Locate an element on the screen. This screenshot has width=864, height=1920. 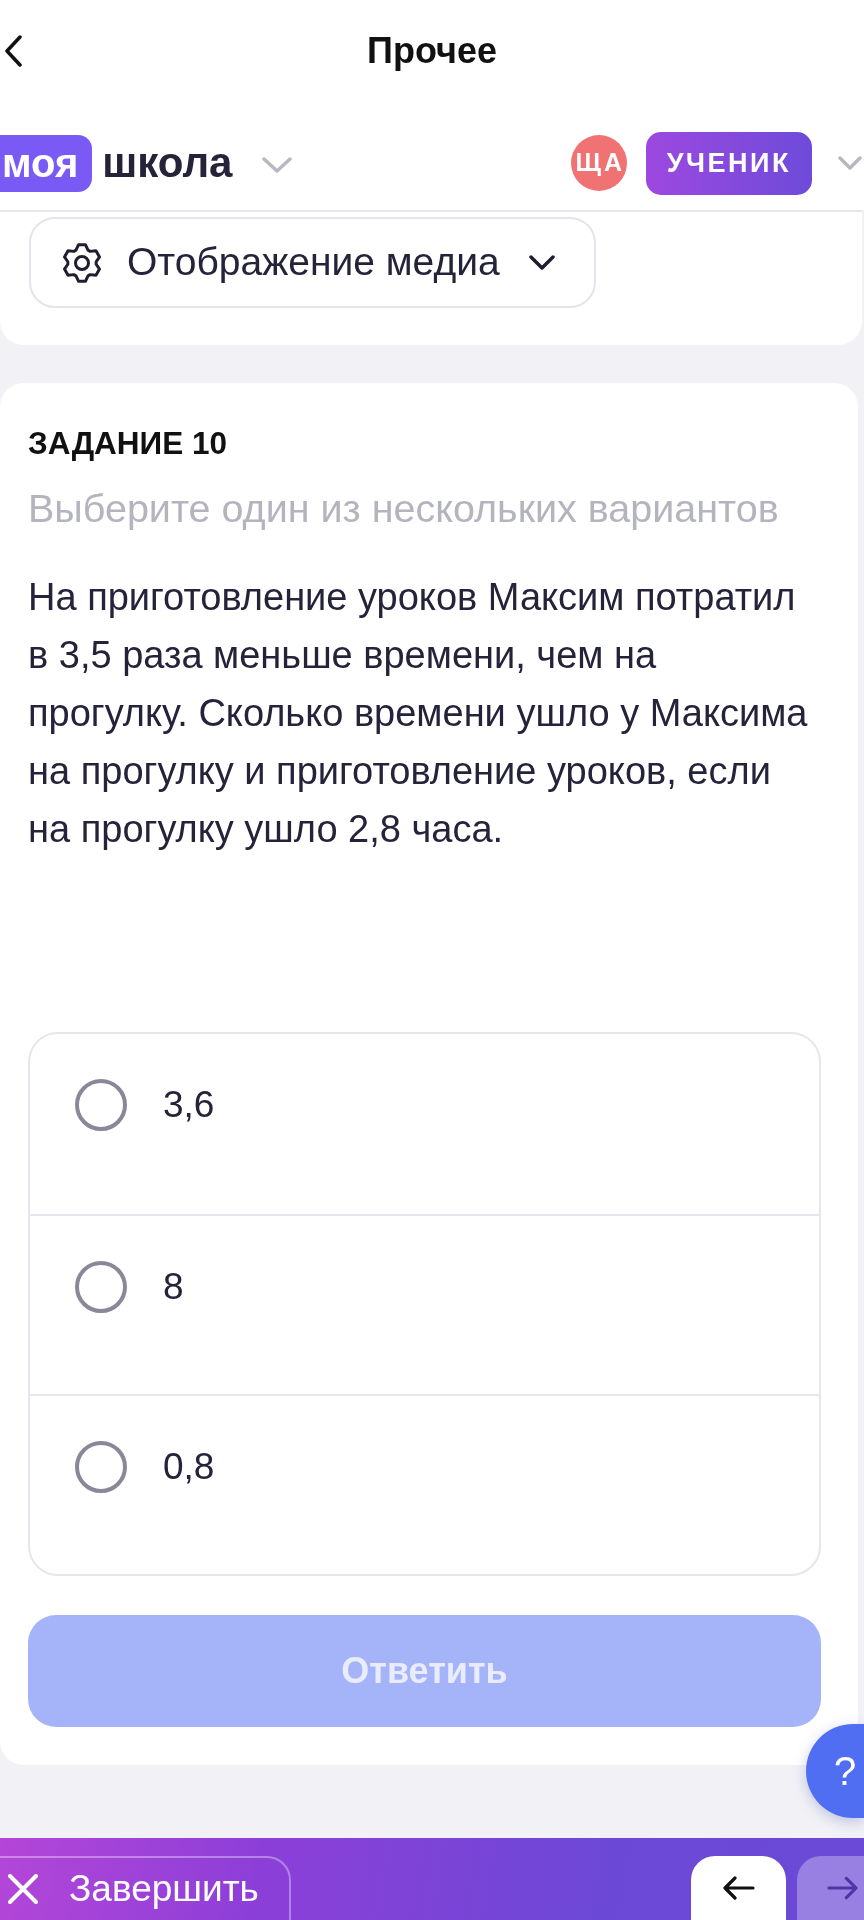
task-hint: Выберите один из нескольких вариантов is located at coordinates (404, 508).